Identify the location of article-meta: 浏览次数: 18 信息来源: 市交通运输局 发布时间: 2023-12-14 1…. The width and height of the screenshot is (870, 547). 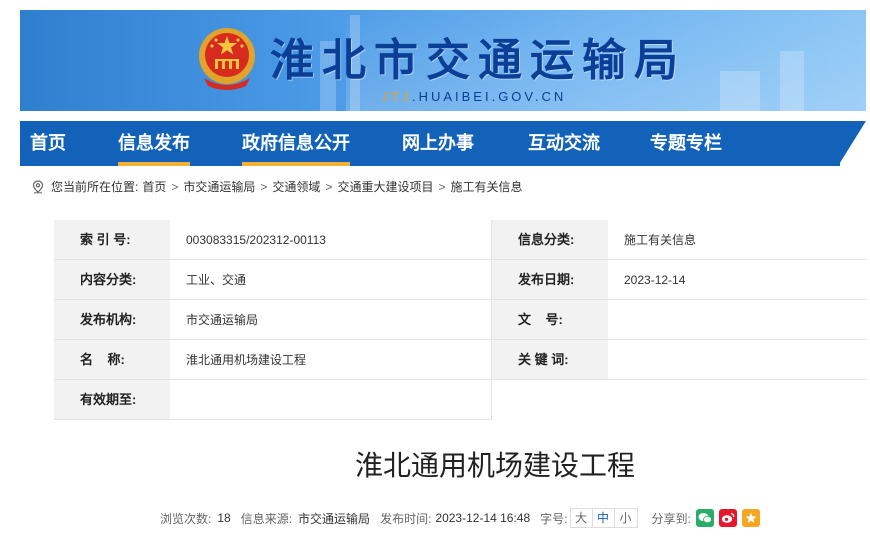
(460, 518).